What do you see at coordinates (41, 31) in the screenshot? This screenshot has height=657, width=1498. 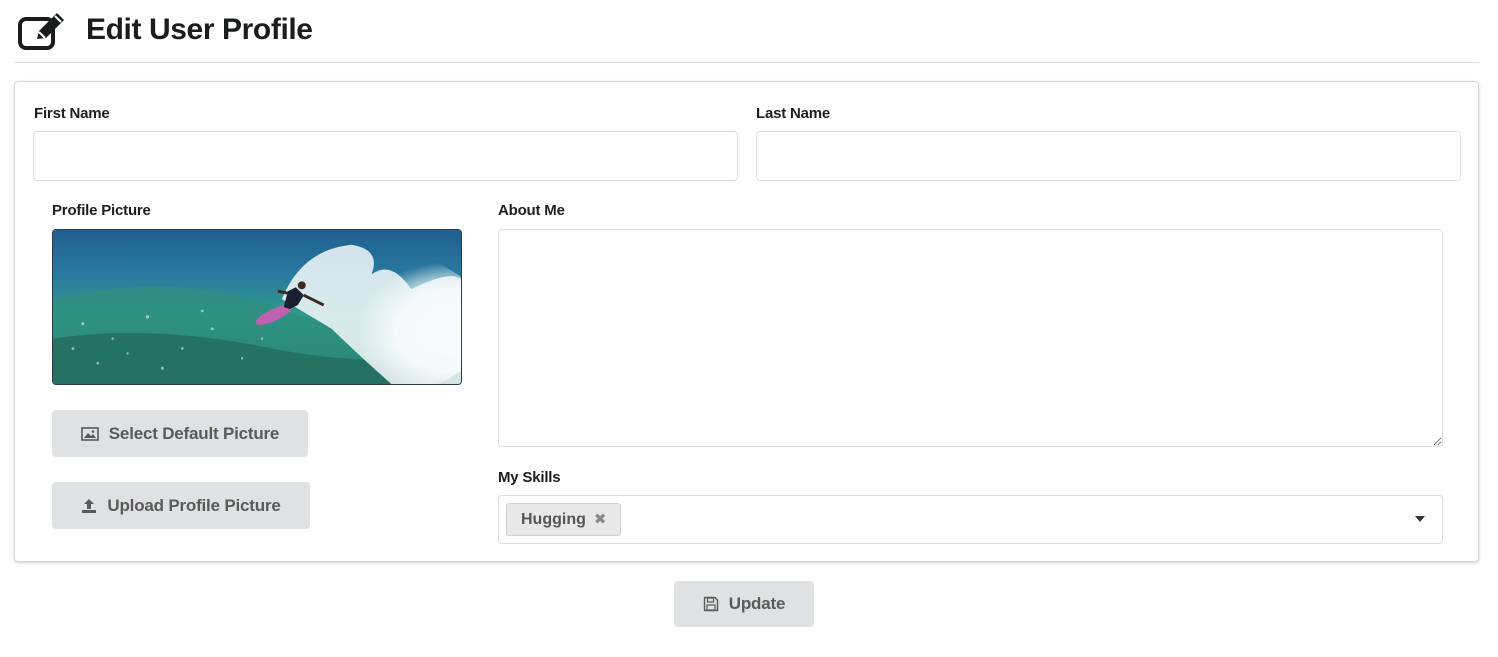 I see `edit-icon` at bounding box center [41, 31].